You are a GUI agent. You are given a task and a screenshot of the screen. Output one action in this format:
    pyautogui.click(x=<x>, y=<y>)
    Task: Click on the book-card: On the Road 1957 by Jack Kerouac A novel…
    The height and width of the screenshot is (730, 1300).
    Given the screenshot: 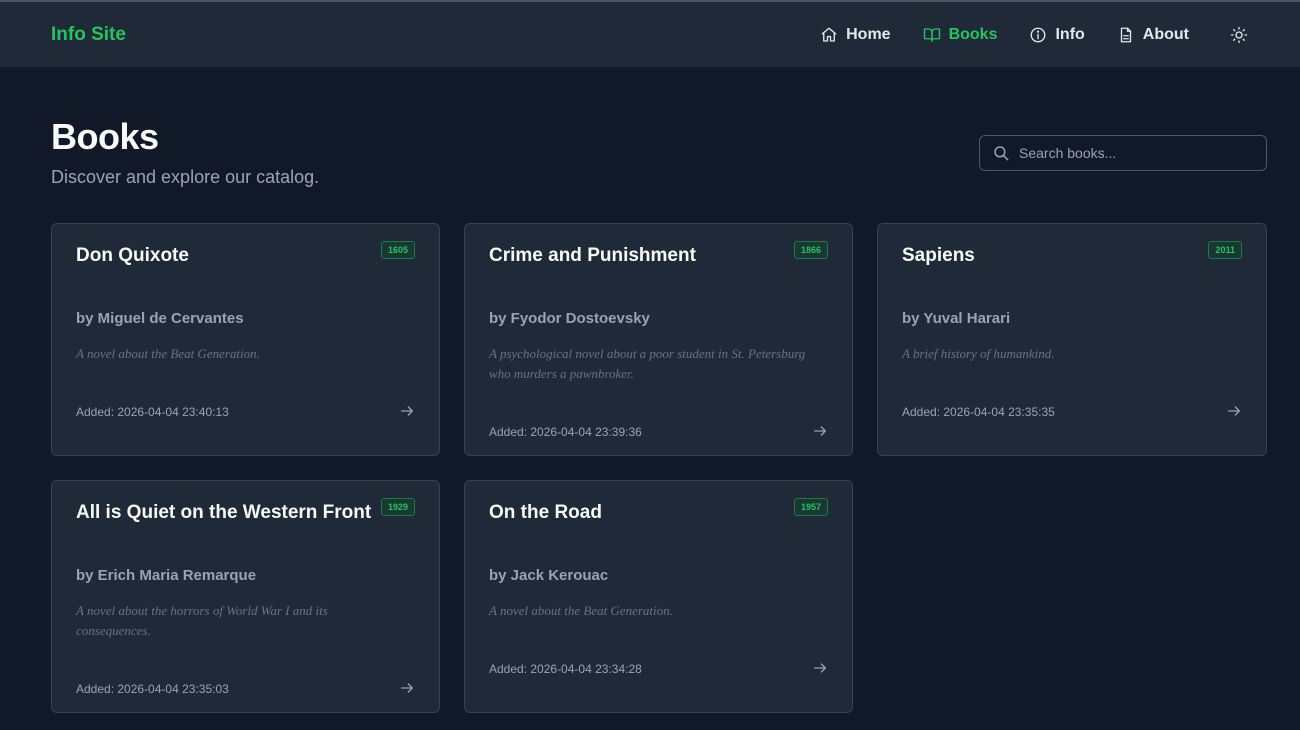 What is the action you would take?
    pyautogui.click(x=658, y=596)
    